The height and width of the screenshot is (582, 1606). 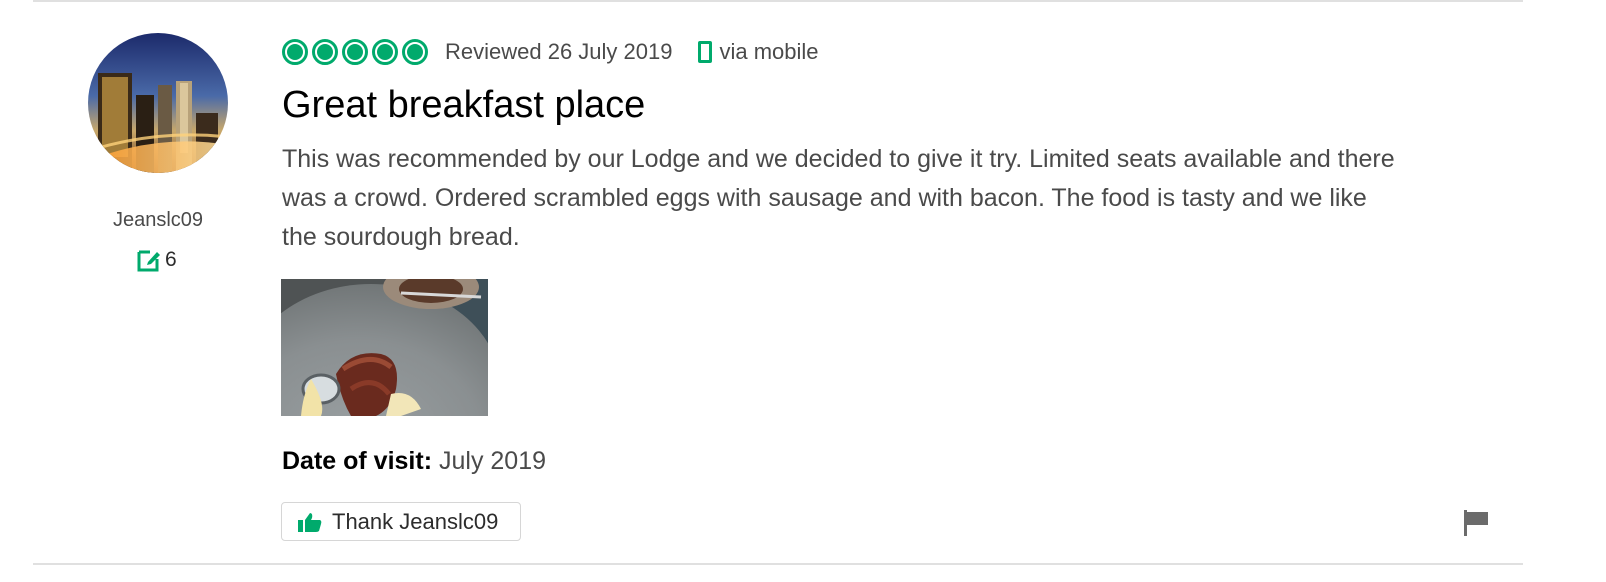 I want to click on bubble-rating, so click(x=357, y=52).